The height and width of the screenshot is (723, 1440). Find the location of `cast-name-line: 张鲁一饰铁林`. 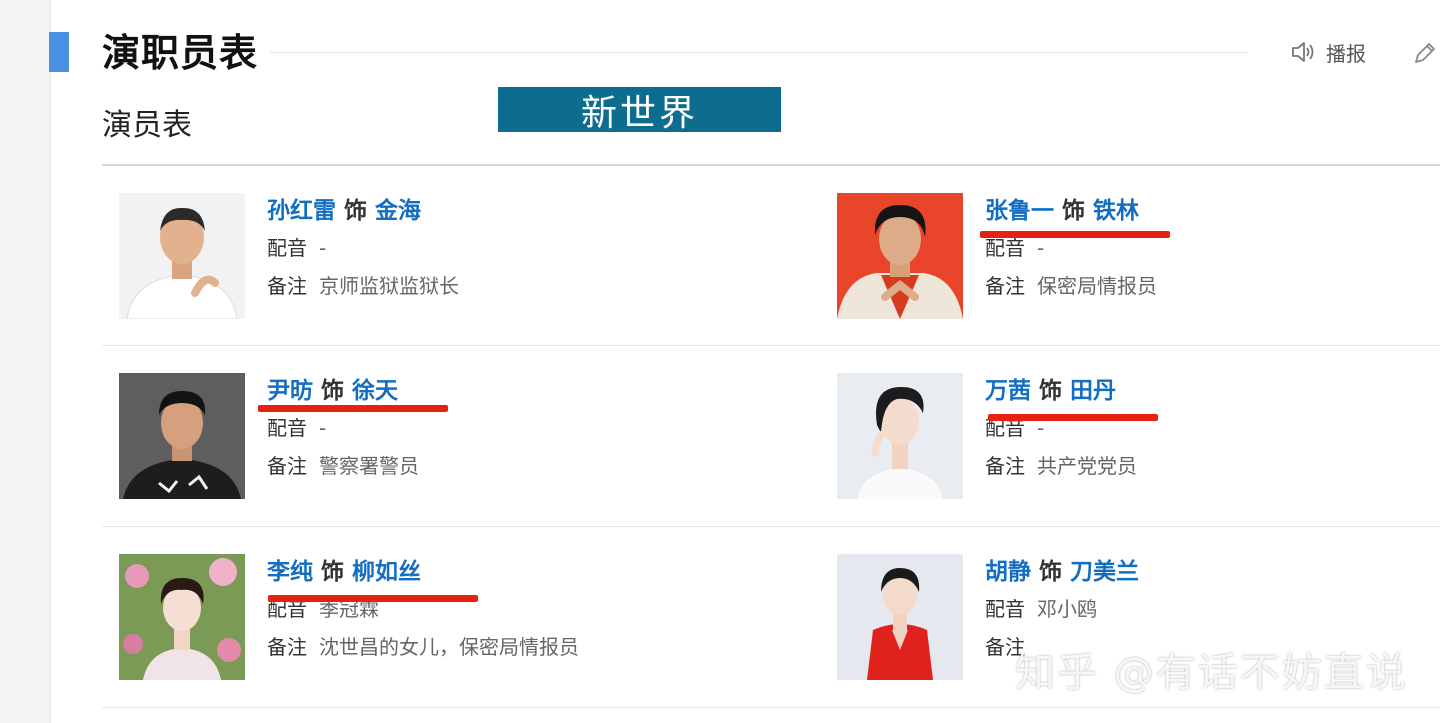

cast-name-line: 张鲁一饰铁林 is located at coordinates (1071, 211).